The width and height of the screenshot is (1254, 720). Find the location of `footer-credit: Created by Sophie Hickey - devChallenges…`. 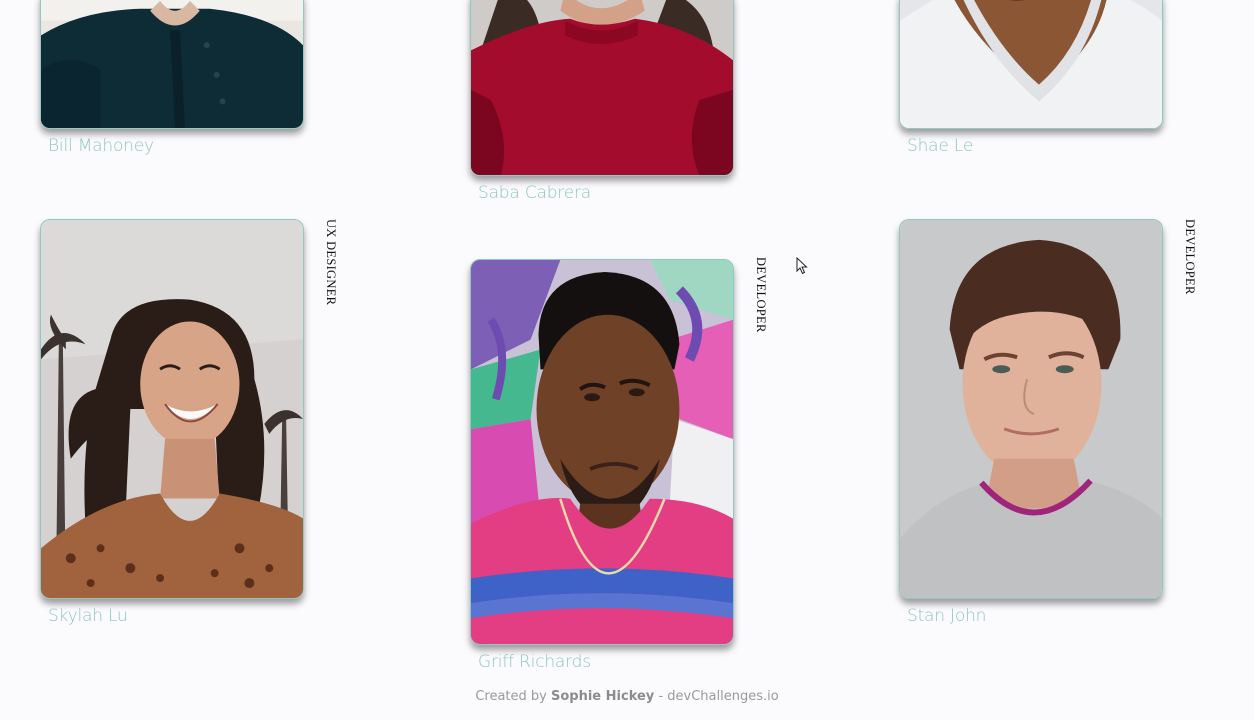

footer-credit: Created by Sophie Hickey - devChallenges… is located at coordinates (627, 696).